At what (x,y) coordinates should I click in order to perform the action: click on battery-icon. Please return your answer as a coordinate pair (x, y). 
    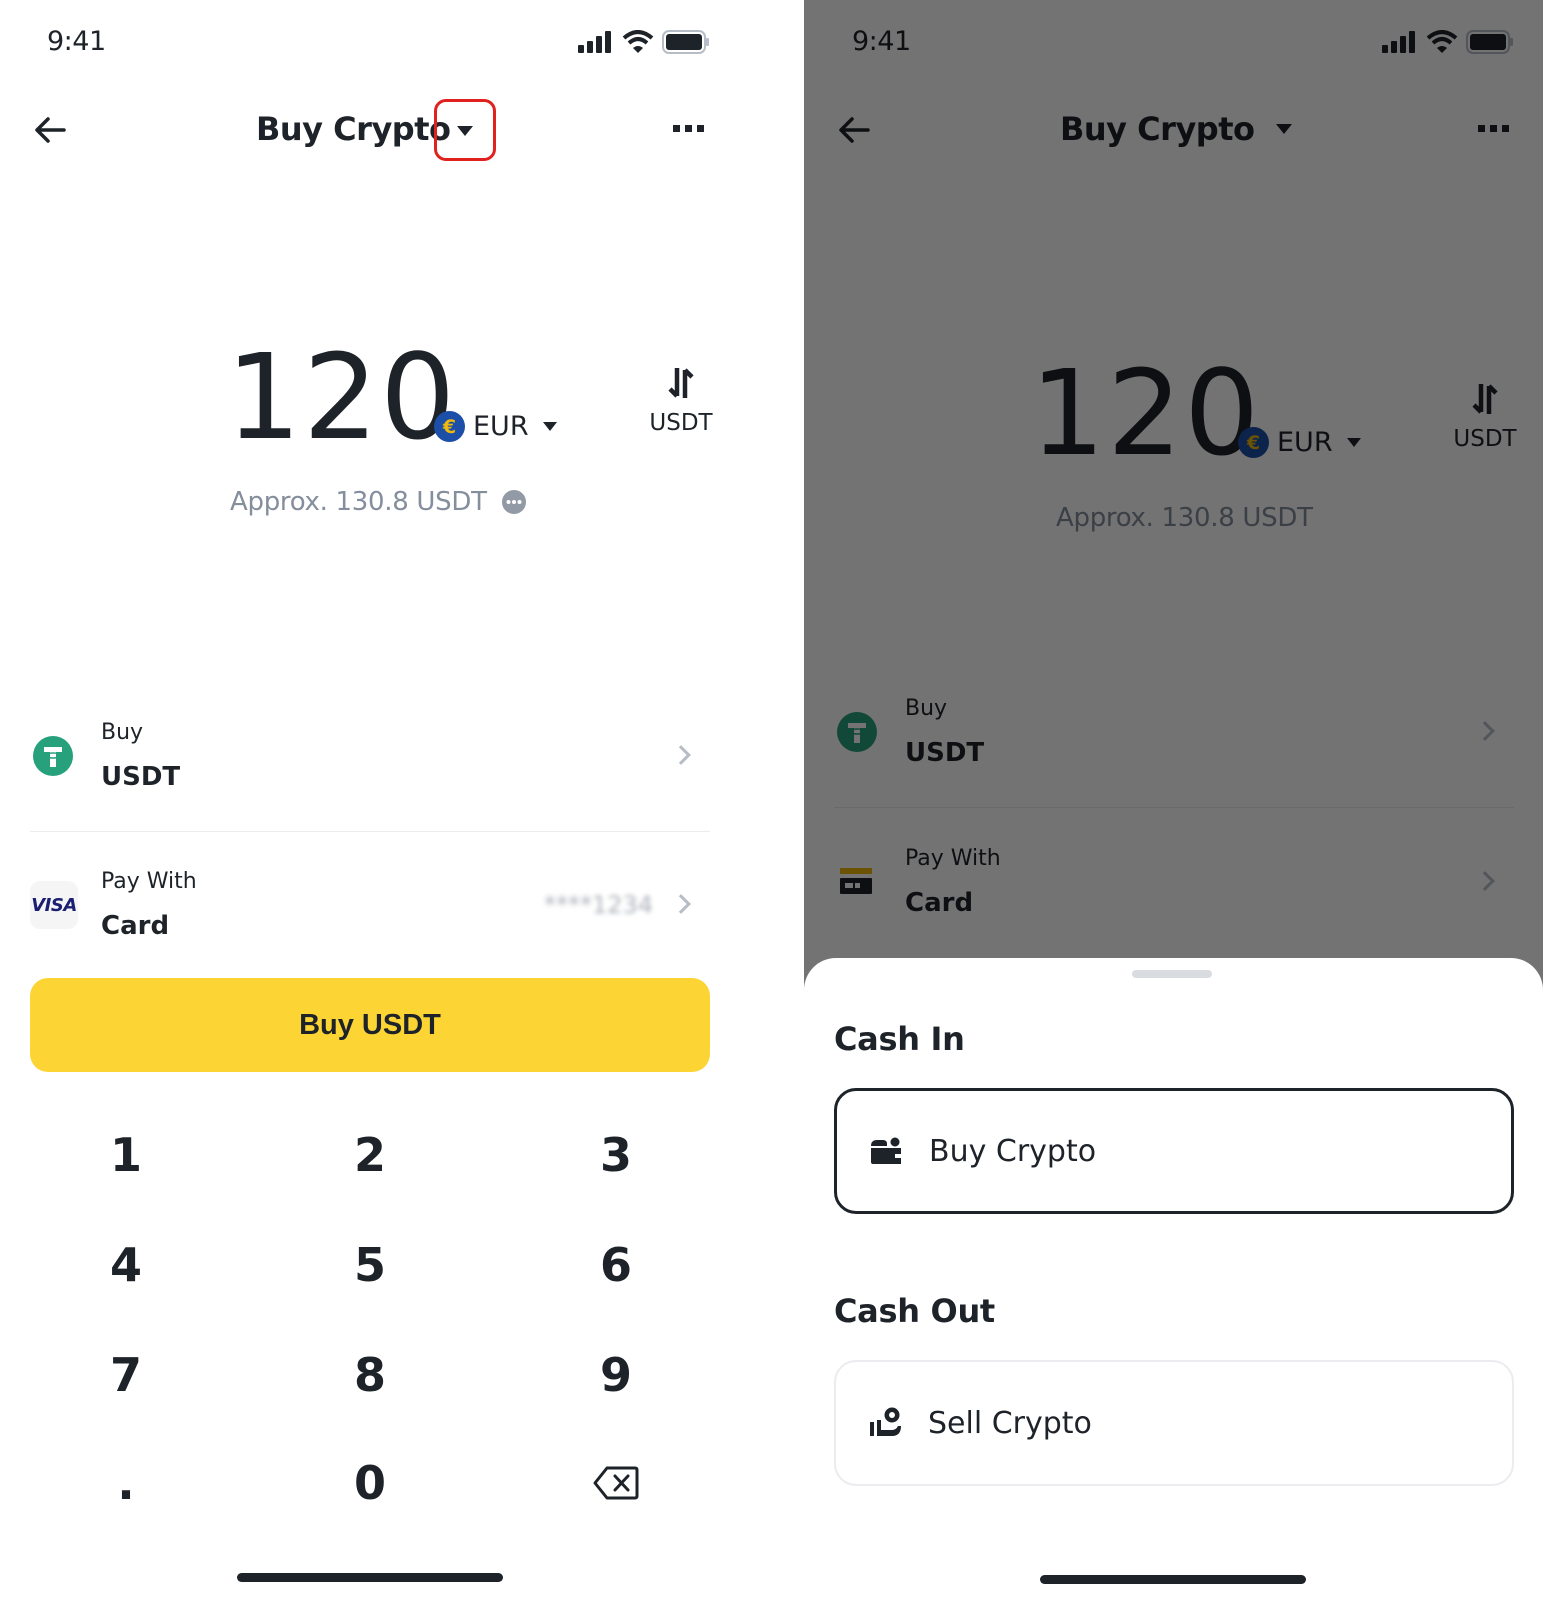
    Looking at the image, I should click on (685, 42).